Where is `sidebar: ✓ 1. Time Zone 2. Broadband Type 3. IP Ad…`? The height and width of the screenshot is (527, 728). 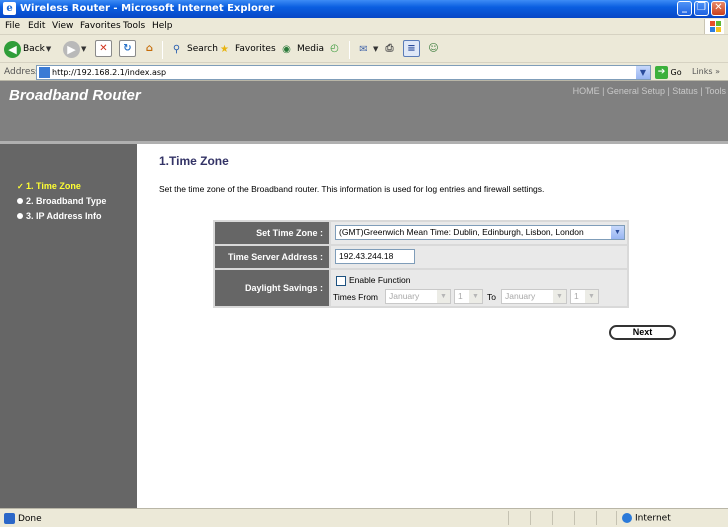
sidebar: ✓ 1. Time Zone 2. Broadband Type 3. IP Ad… is located at coordinates (68, 326).